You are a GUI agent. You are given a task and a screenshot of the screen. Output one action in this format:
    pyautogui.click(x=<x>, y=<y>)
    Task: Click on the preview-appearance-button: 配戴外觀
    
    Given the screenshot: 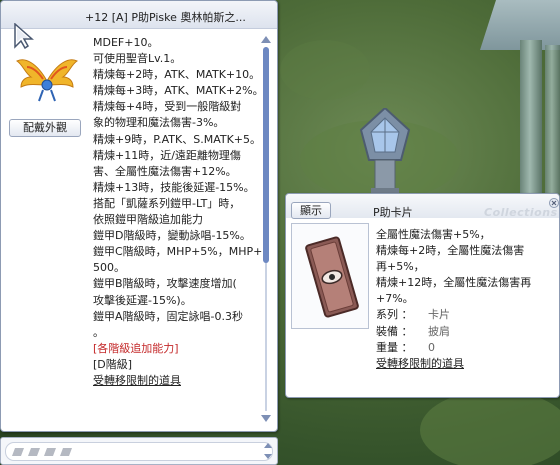 What is the action you would take?
    pyautogui.click(x=45, y=128)
    